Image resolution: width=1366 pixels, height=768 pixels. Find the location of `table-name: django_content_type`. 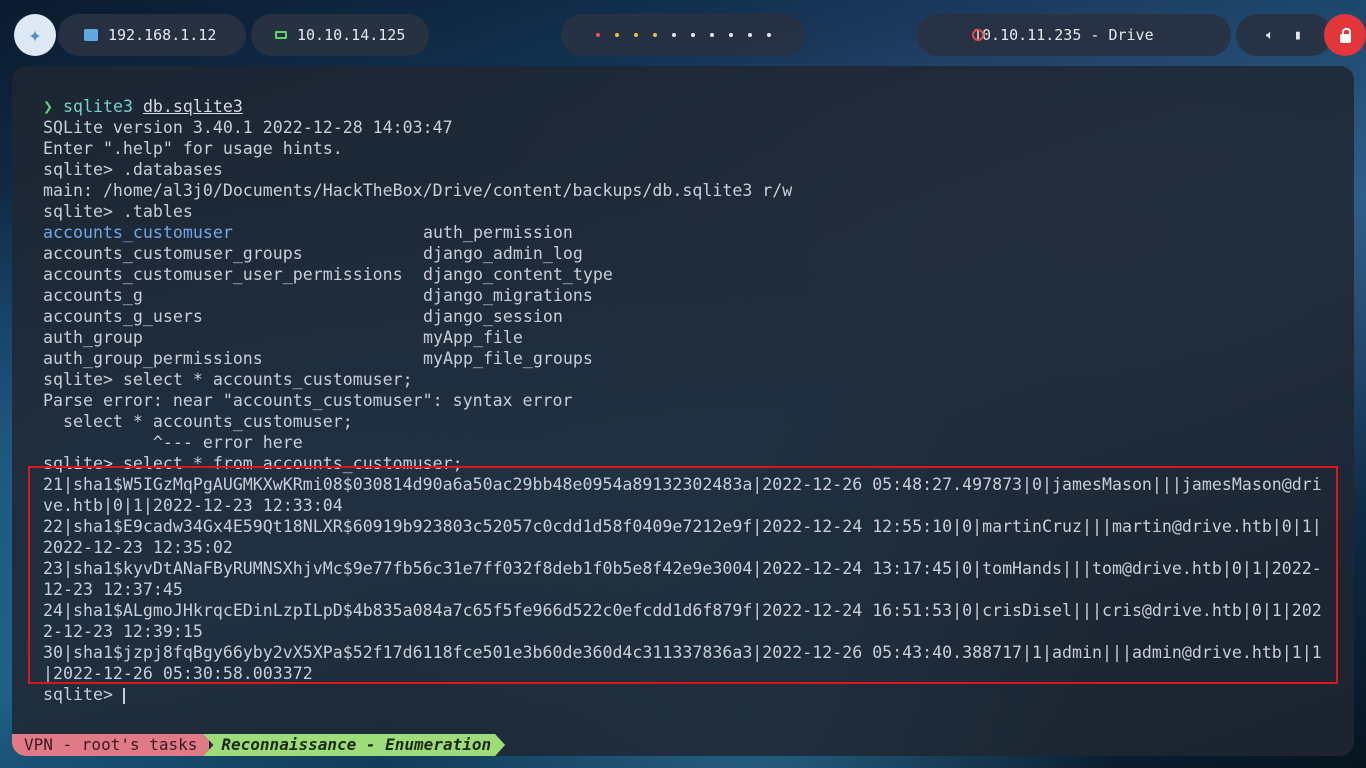

table-name: django_content_type is located at coordinates (518, 274).